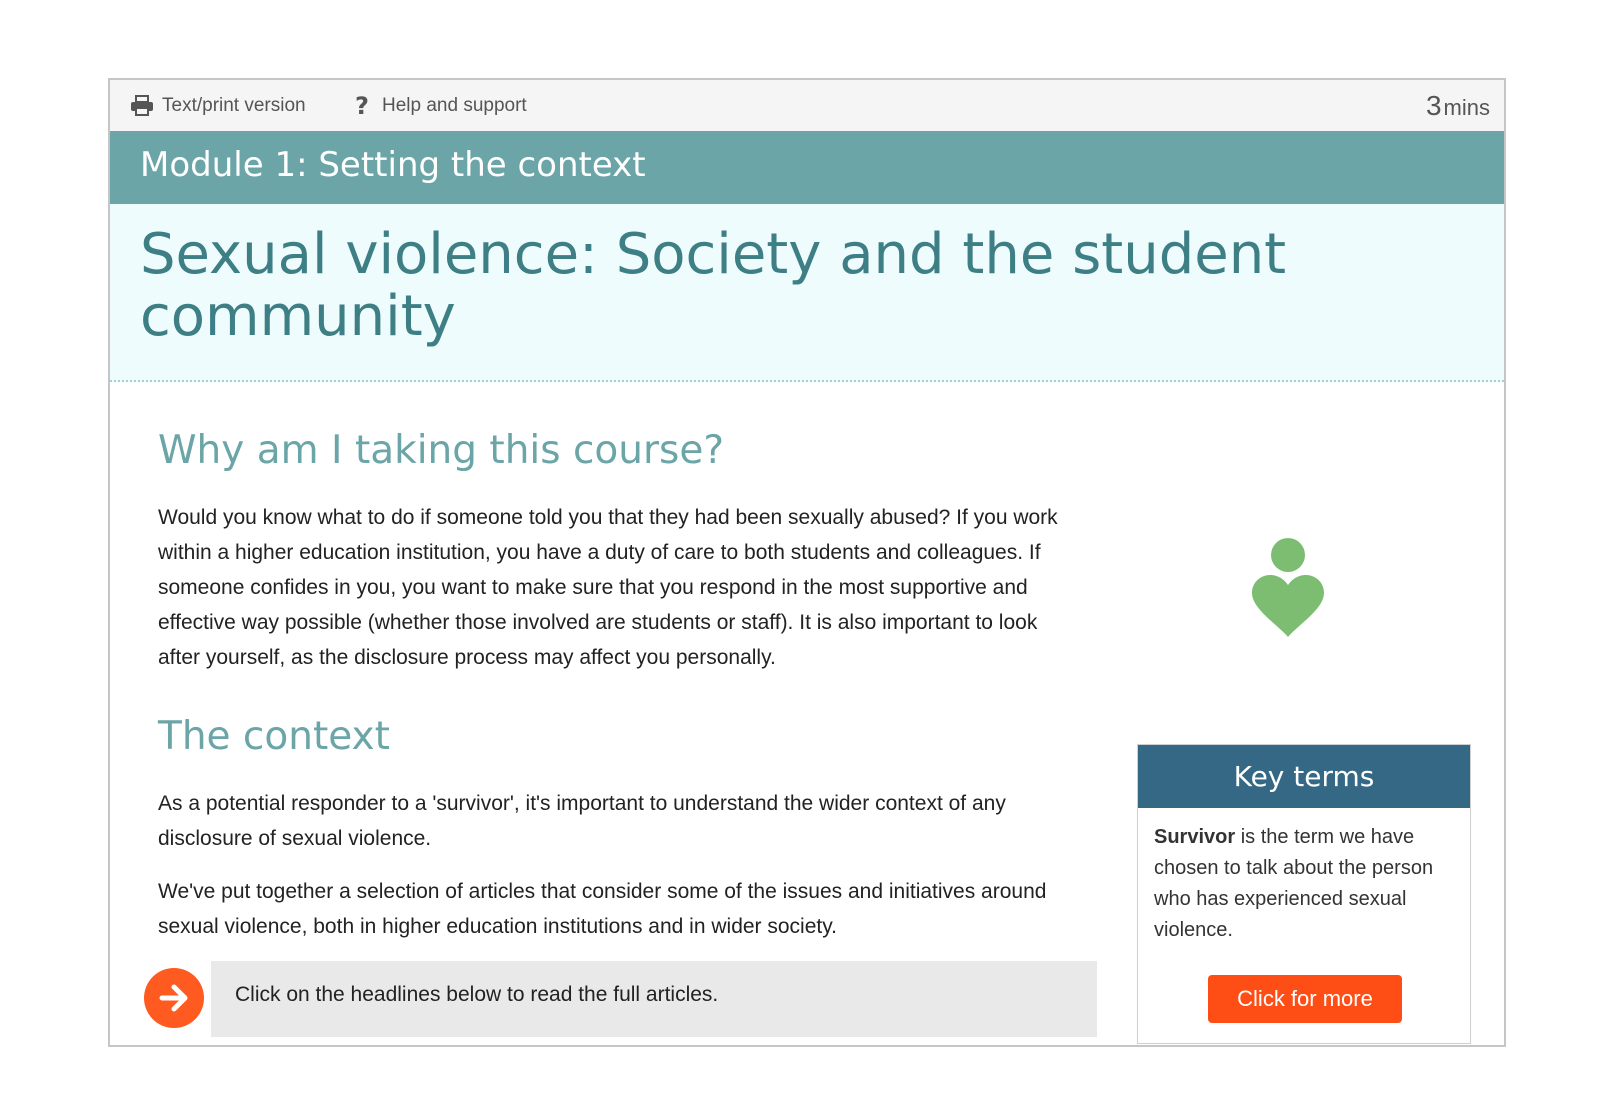 Image resolution: width=1620 pixels, height=1108 pixels. I want to click on click-for-more-button: Click for more, so click(1305, 999).